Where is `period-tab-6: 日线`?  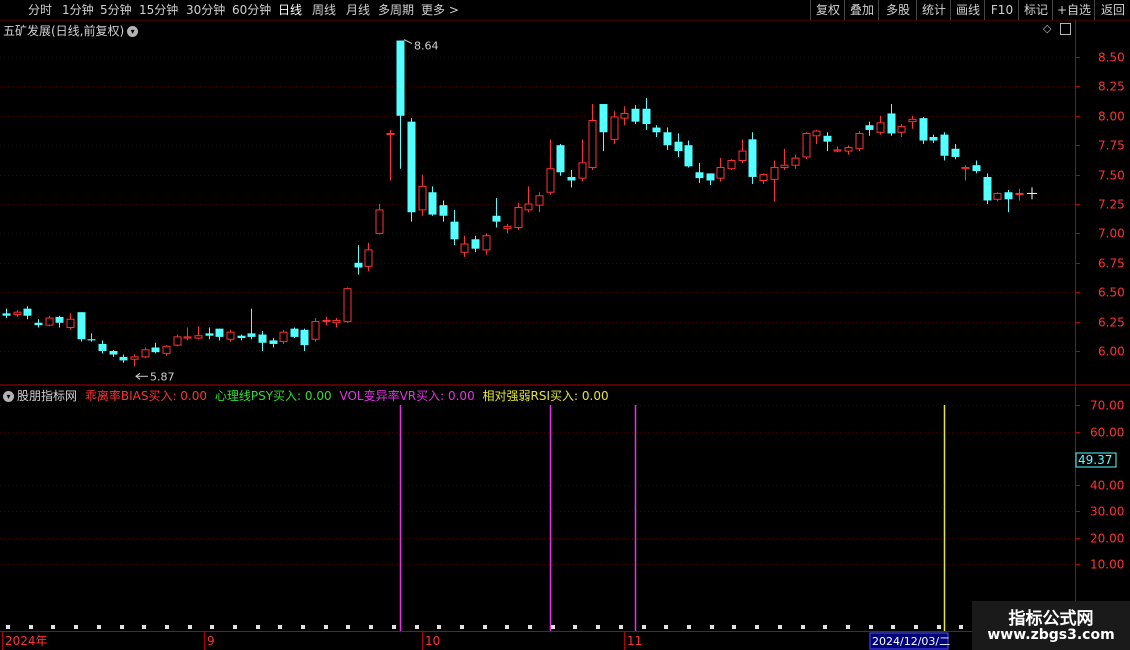
period-tab-6: 日线 is located at coordinates (290, 10).